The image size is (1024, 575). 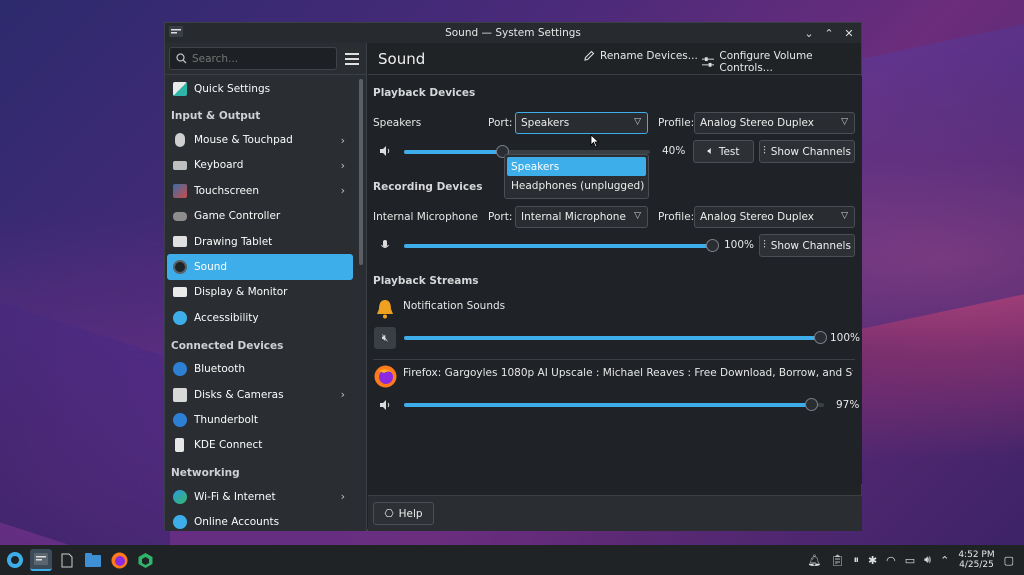 What do you see at coordinates (561, 245) in the screenshot?
I see `recording-volume-slider` at bounding box center [561, 245].